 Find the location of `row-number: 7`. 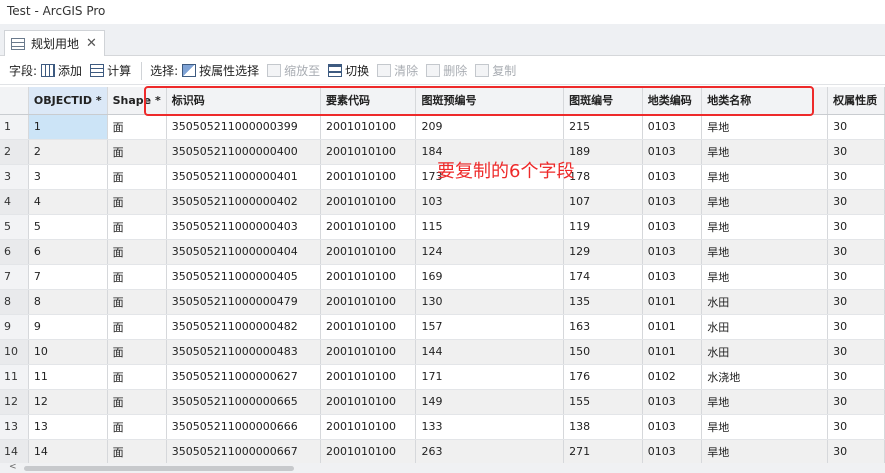

row-number: 7 is located at coordinates (14, 277).